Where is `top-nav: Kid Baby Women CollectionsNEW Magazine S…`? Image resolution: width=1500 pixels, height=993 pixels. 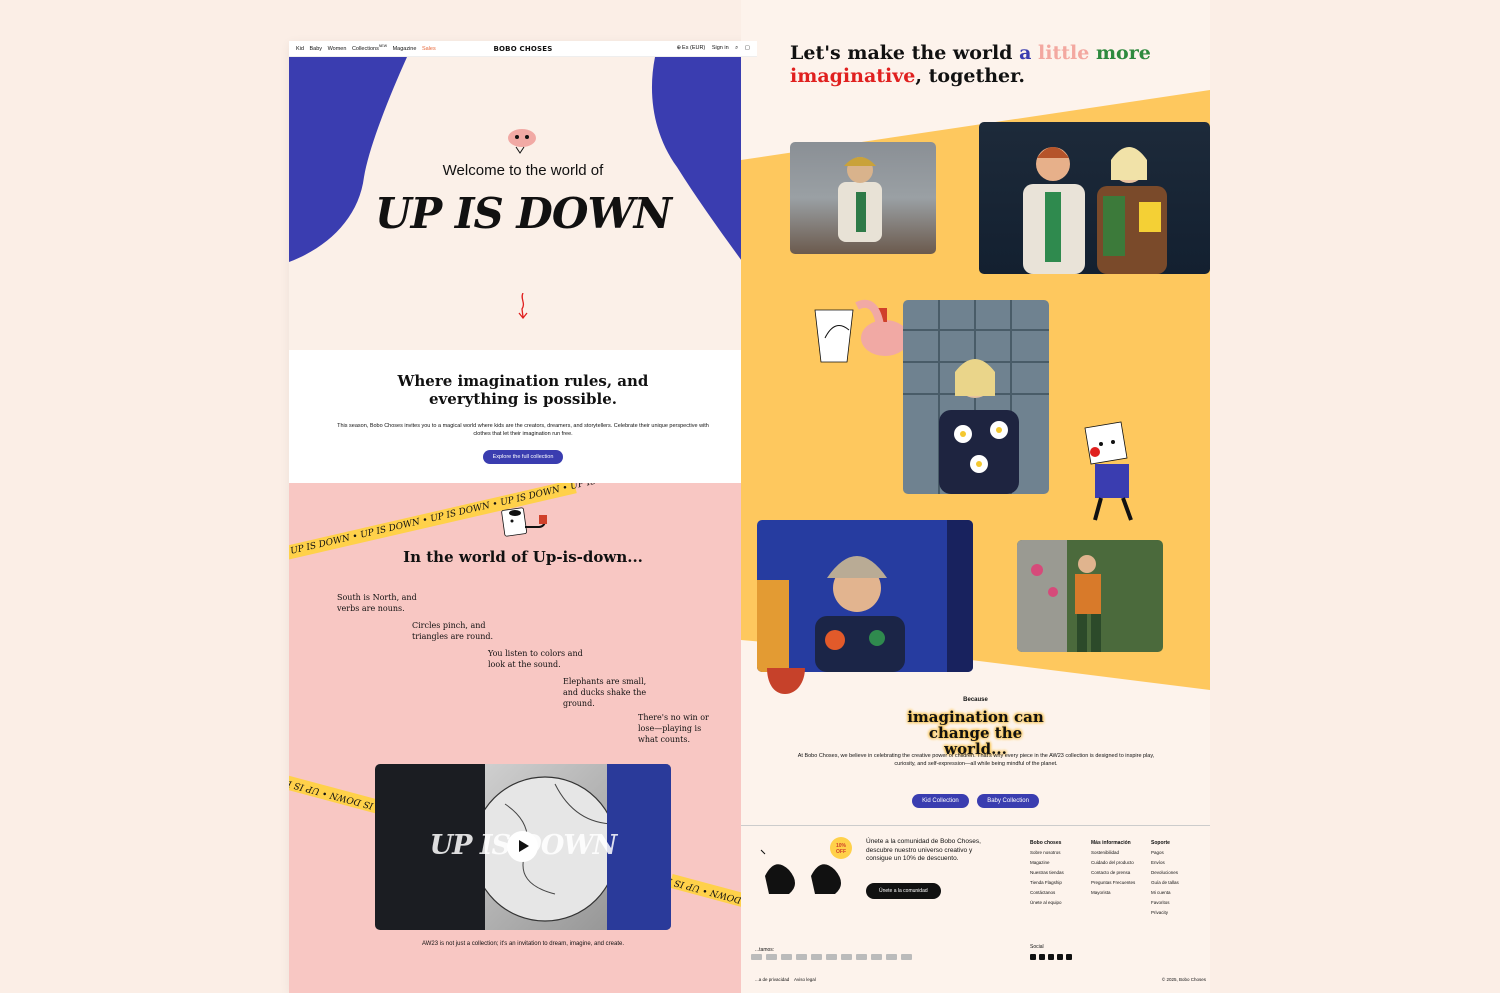
top-nav: Kid Baby Women CollectionsNEW Magazine S… is located at coordinates (523, 49).